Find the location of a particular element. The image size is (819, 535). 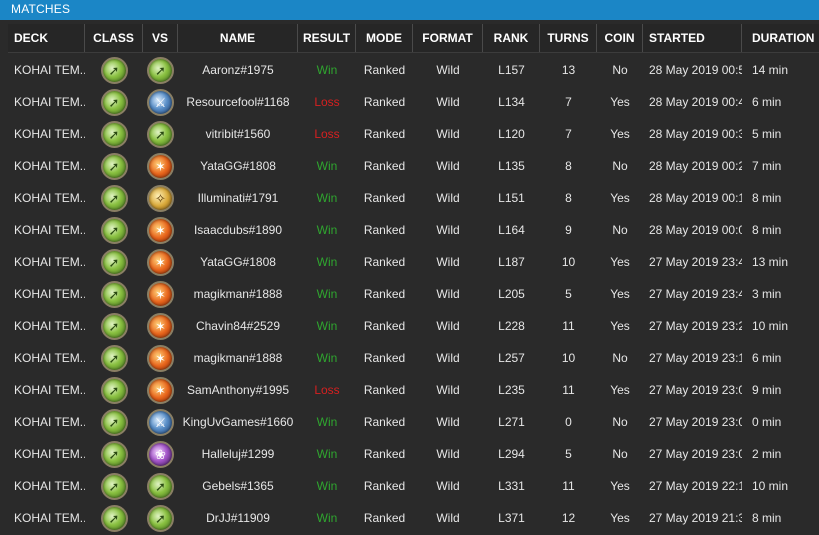

rank-cell: L164 is located at coordinates (511, 230).